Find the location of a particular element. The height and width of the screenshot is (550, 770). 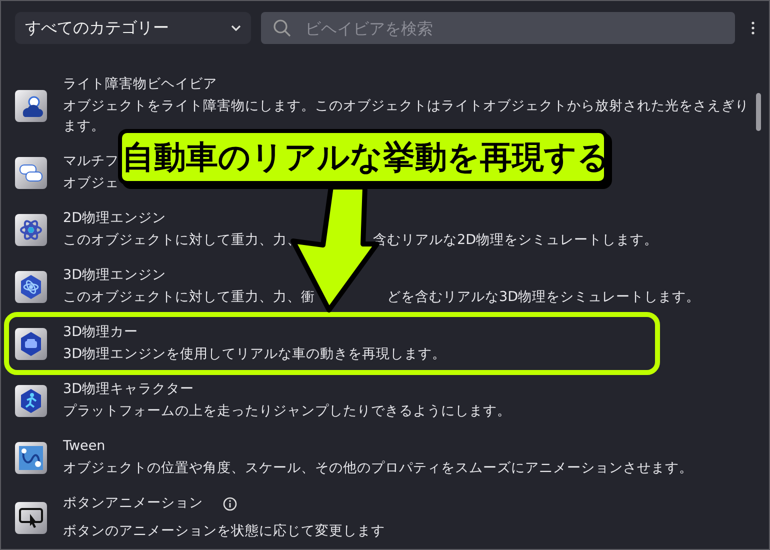

behavior-description: このオブジェクトに対して重力、力、衝 is located at coordinates (189, 297).